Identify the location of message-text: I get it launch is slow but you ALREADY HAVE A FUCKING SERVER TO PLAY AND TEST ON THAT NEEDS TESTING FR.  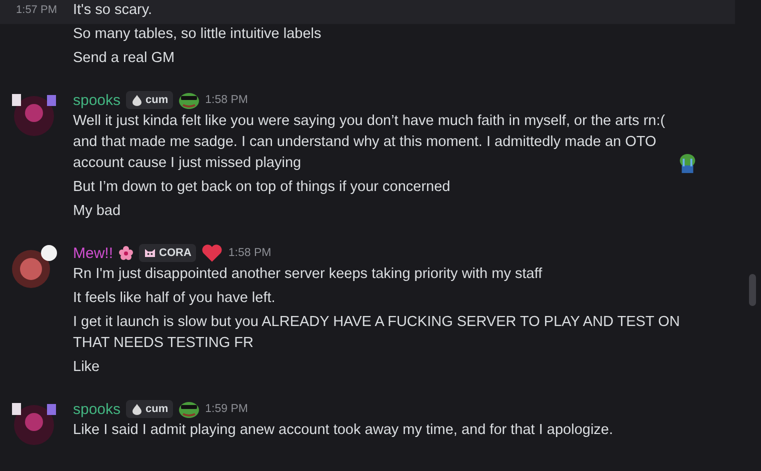
(377, 333).